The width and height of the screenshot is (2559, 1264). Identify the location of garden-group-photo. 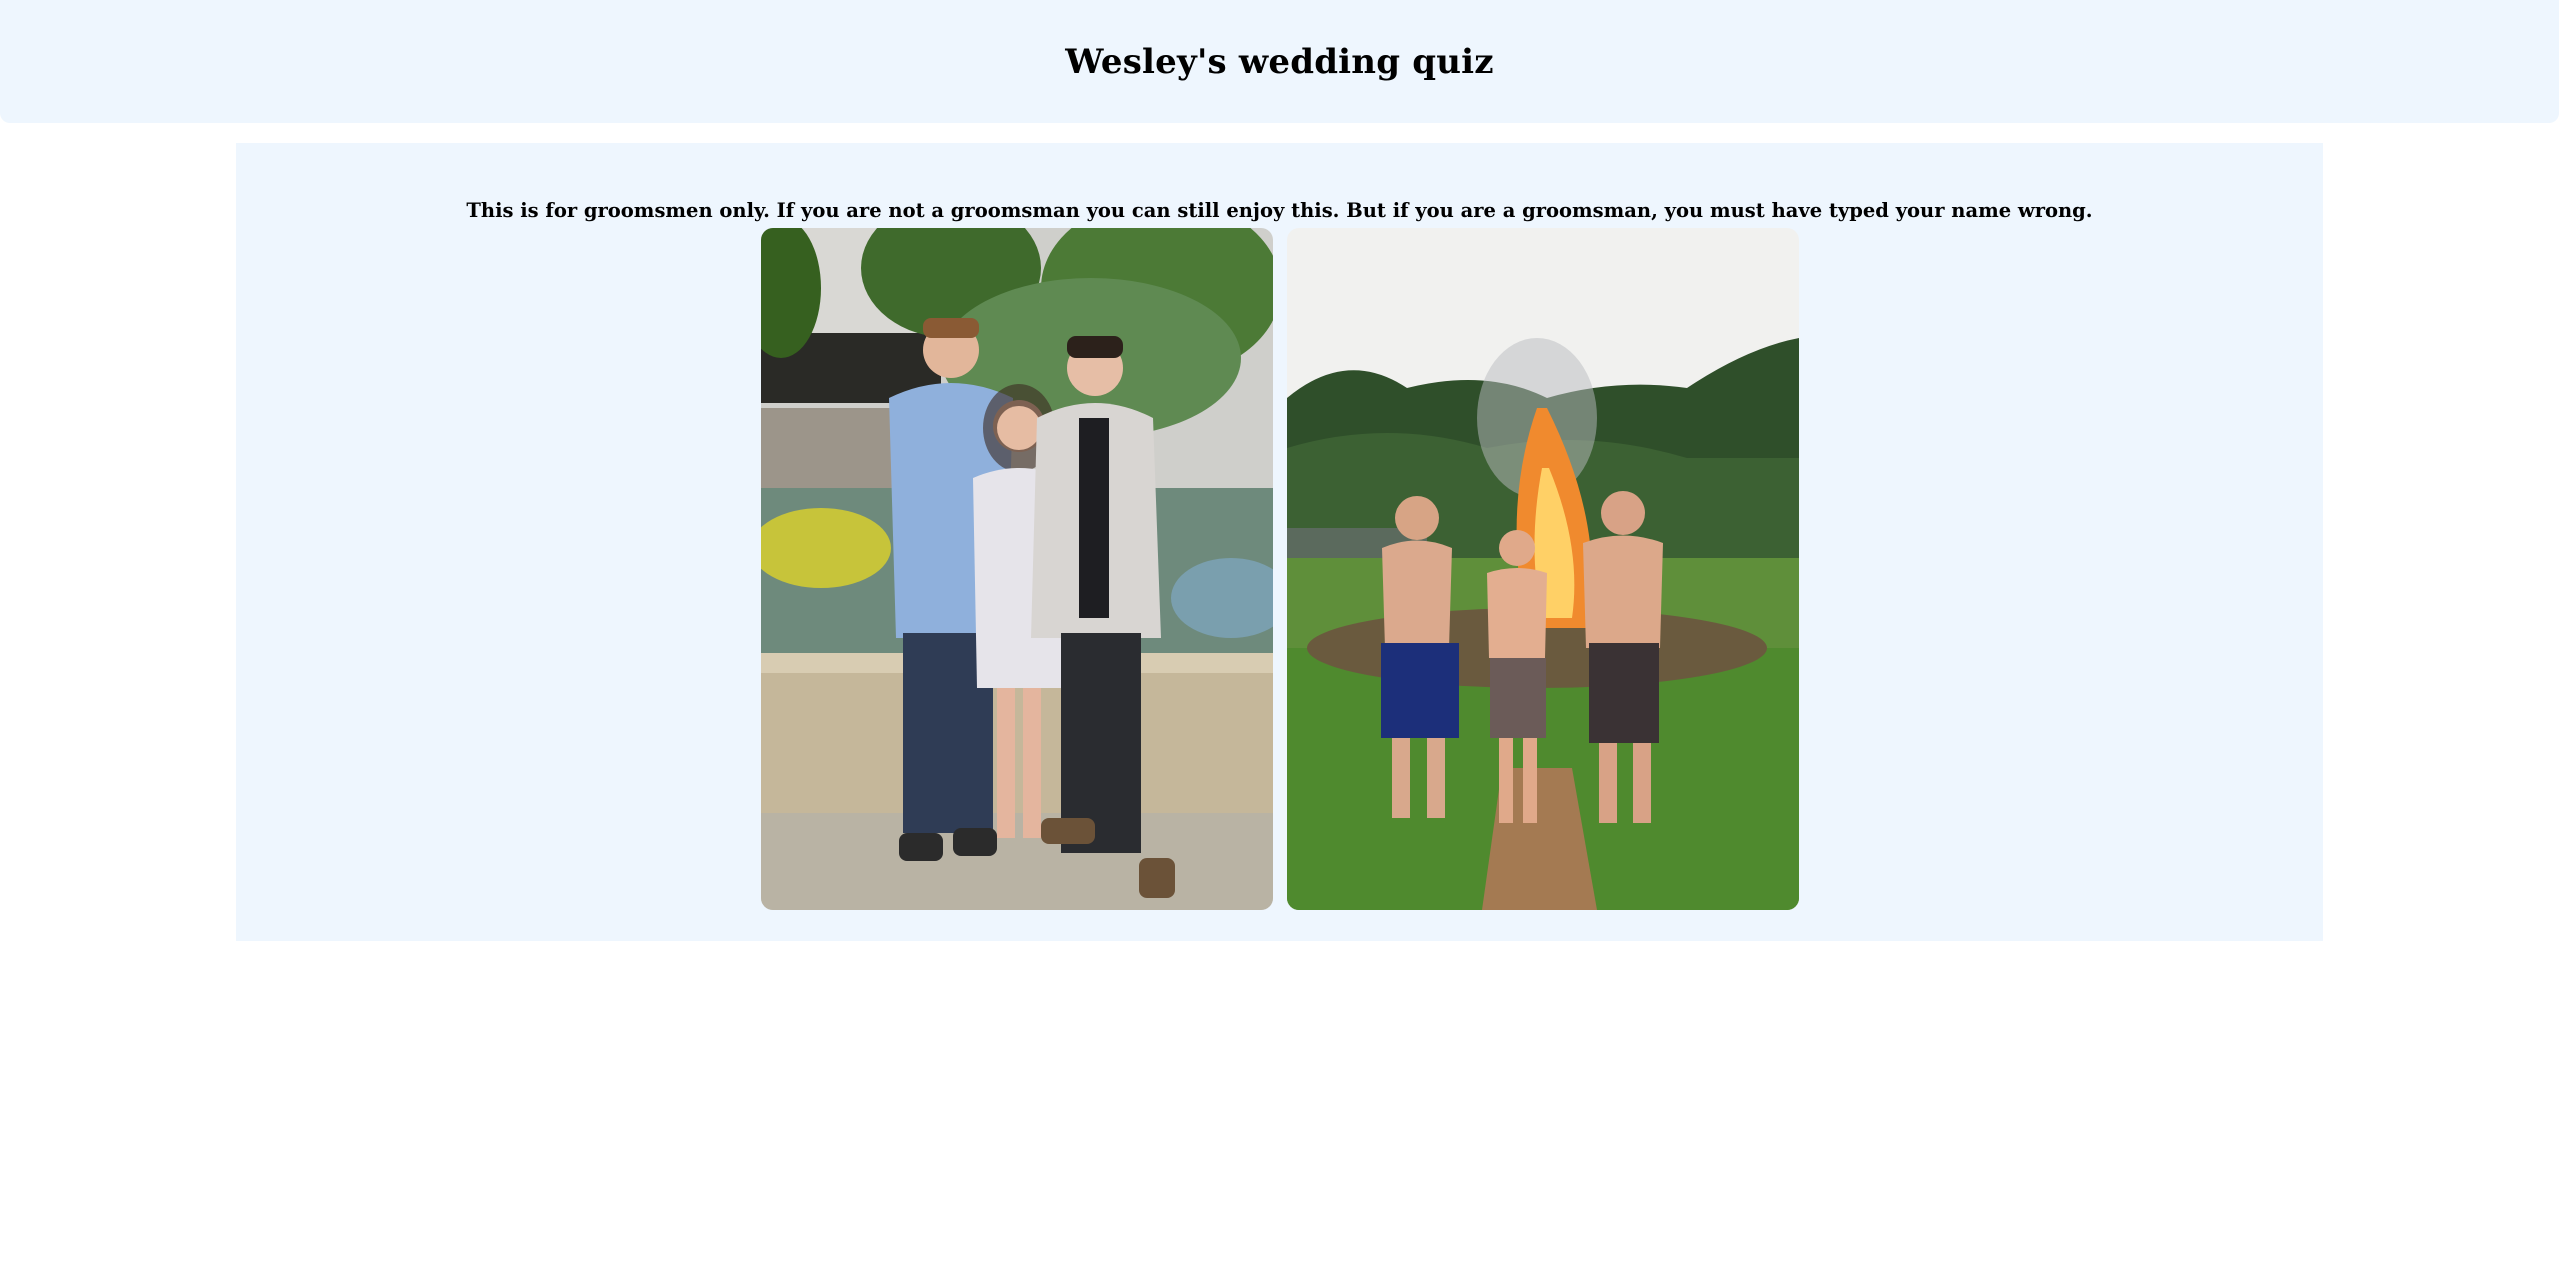
(1017, 569).